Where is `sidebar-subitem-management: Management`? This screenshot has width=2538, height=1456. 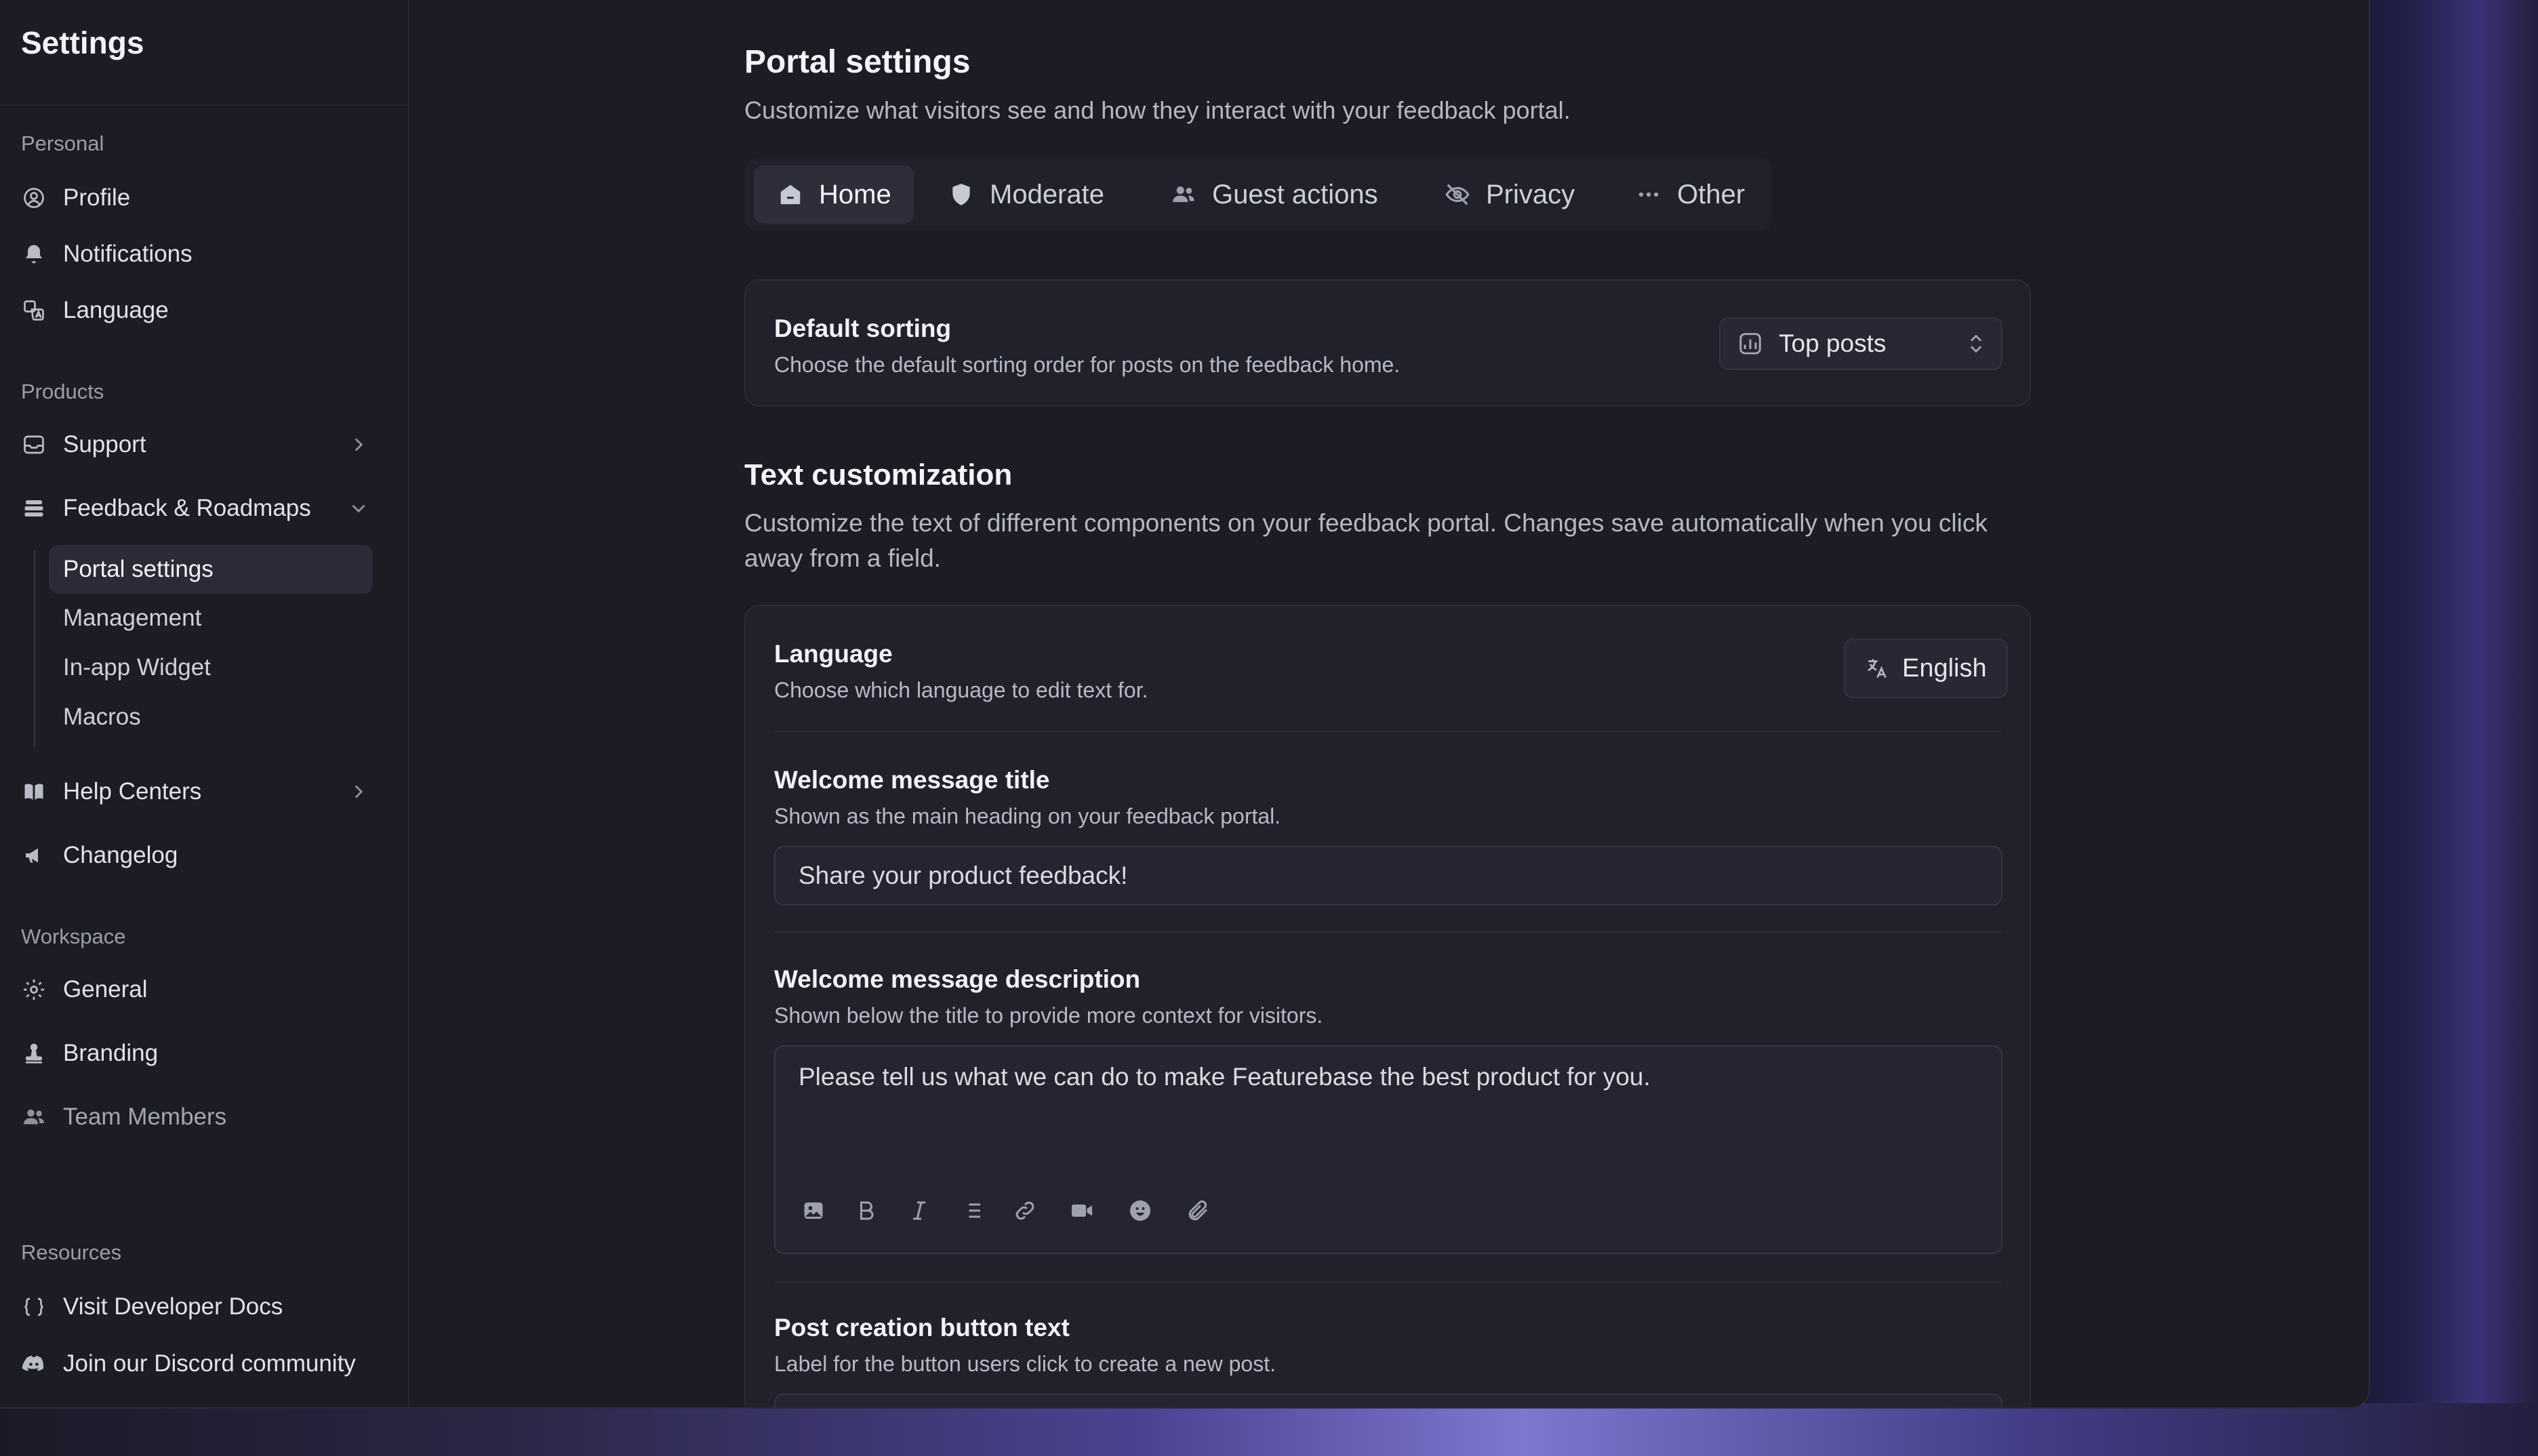 sidebar-subitem-management: Management is located at coordinates (132, 618).